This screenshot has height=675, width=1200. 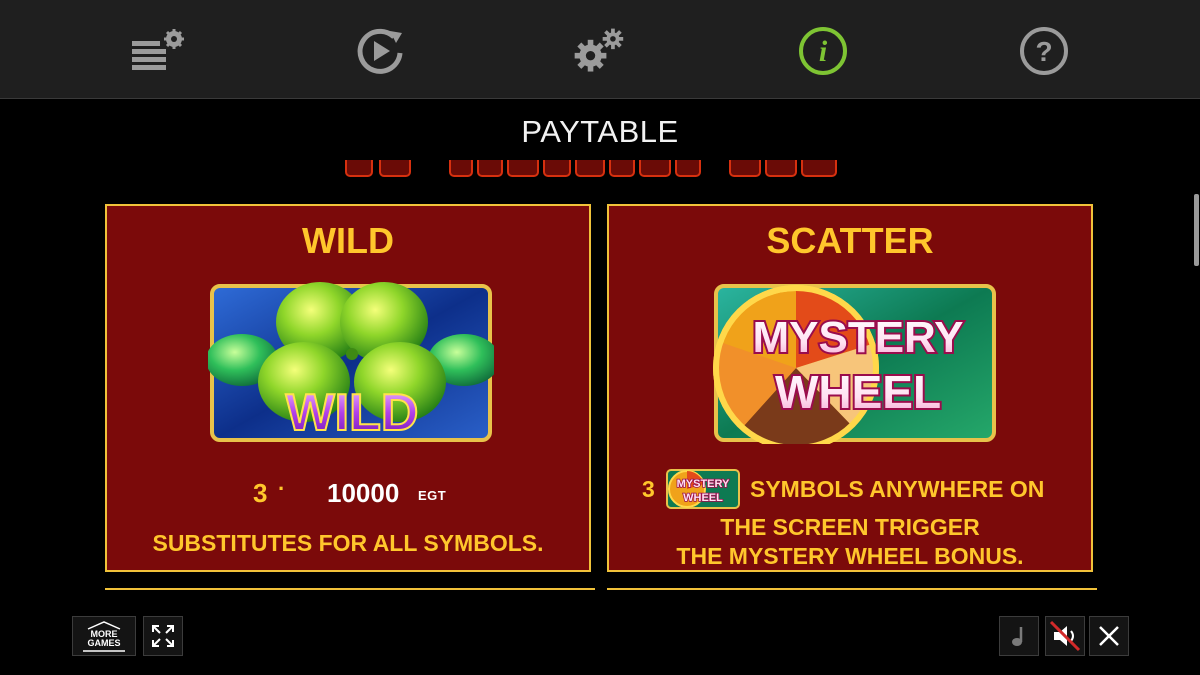 What do you see at coordinates (850, 240) in the screenshot?
I see `scatter-title: SCATTER` at bounding box center [850, 240].